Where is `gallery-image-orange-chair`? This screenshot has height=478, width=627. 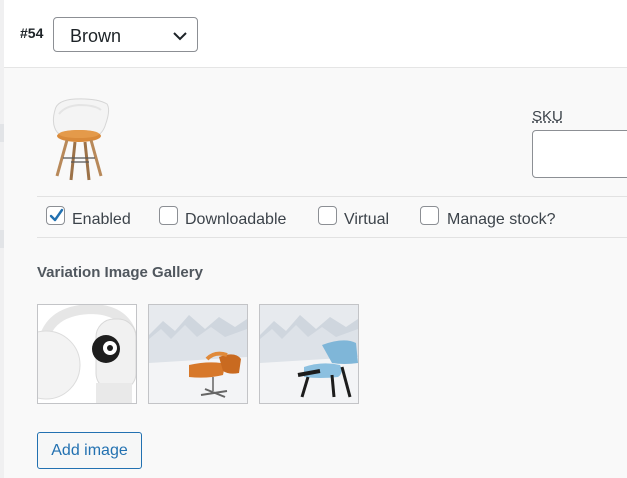
gallery-image-orange-chair is located at coordinates (198, 354).